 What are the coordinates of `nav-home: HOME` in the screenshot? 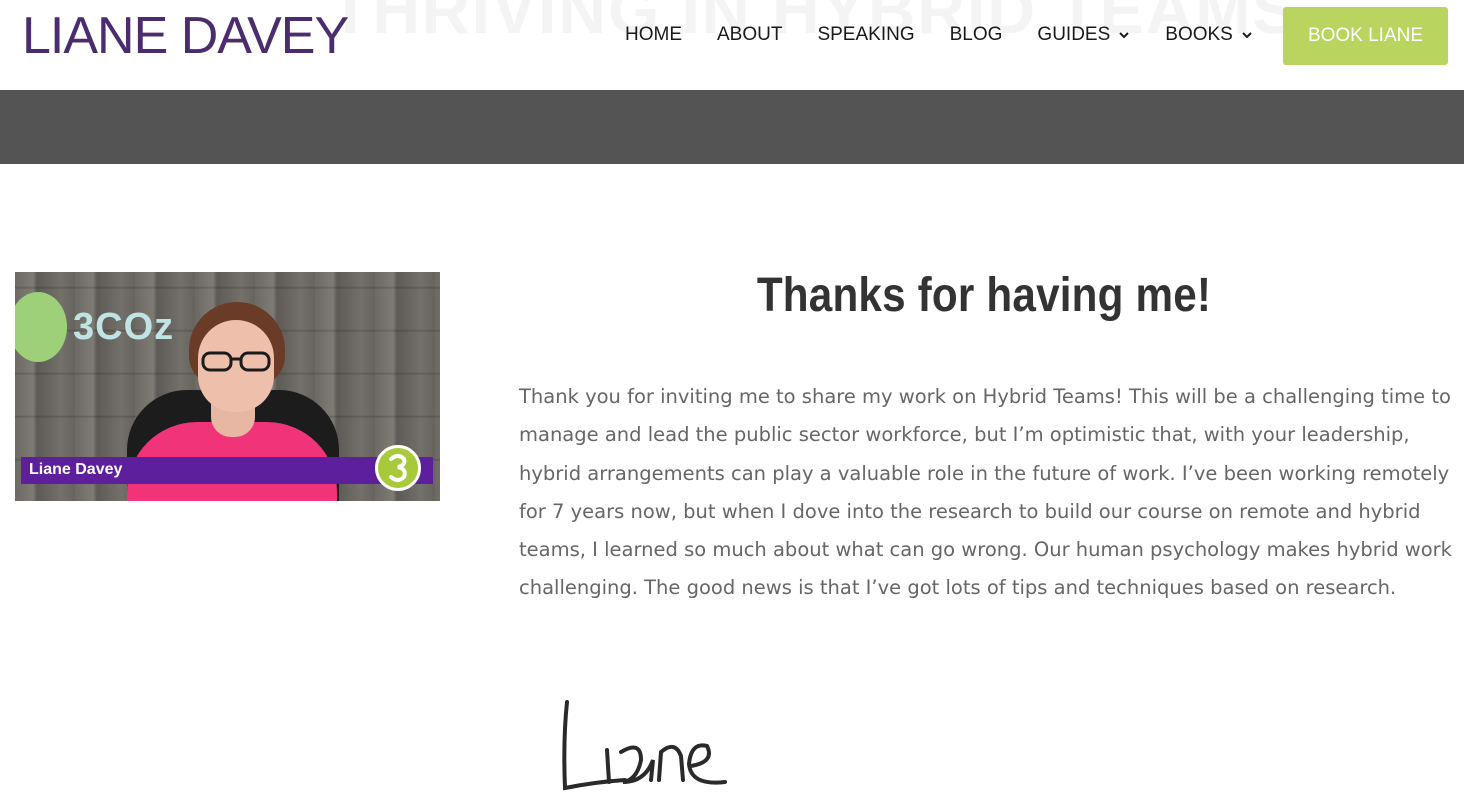 It's located at (653, 35).